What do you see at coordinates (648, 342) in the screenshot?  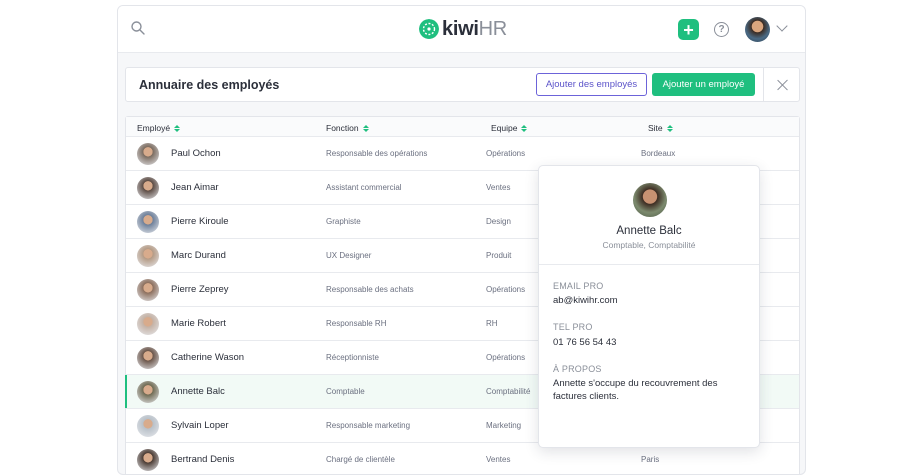 I see `tel-value: 01 76 56 54 43` at bounding box center [648, 342].